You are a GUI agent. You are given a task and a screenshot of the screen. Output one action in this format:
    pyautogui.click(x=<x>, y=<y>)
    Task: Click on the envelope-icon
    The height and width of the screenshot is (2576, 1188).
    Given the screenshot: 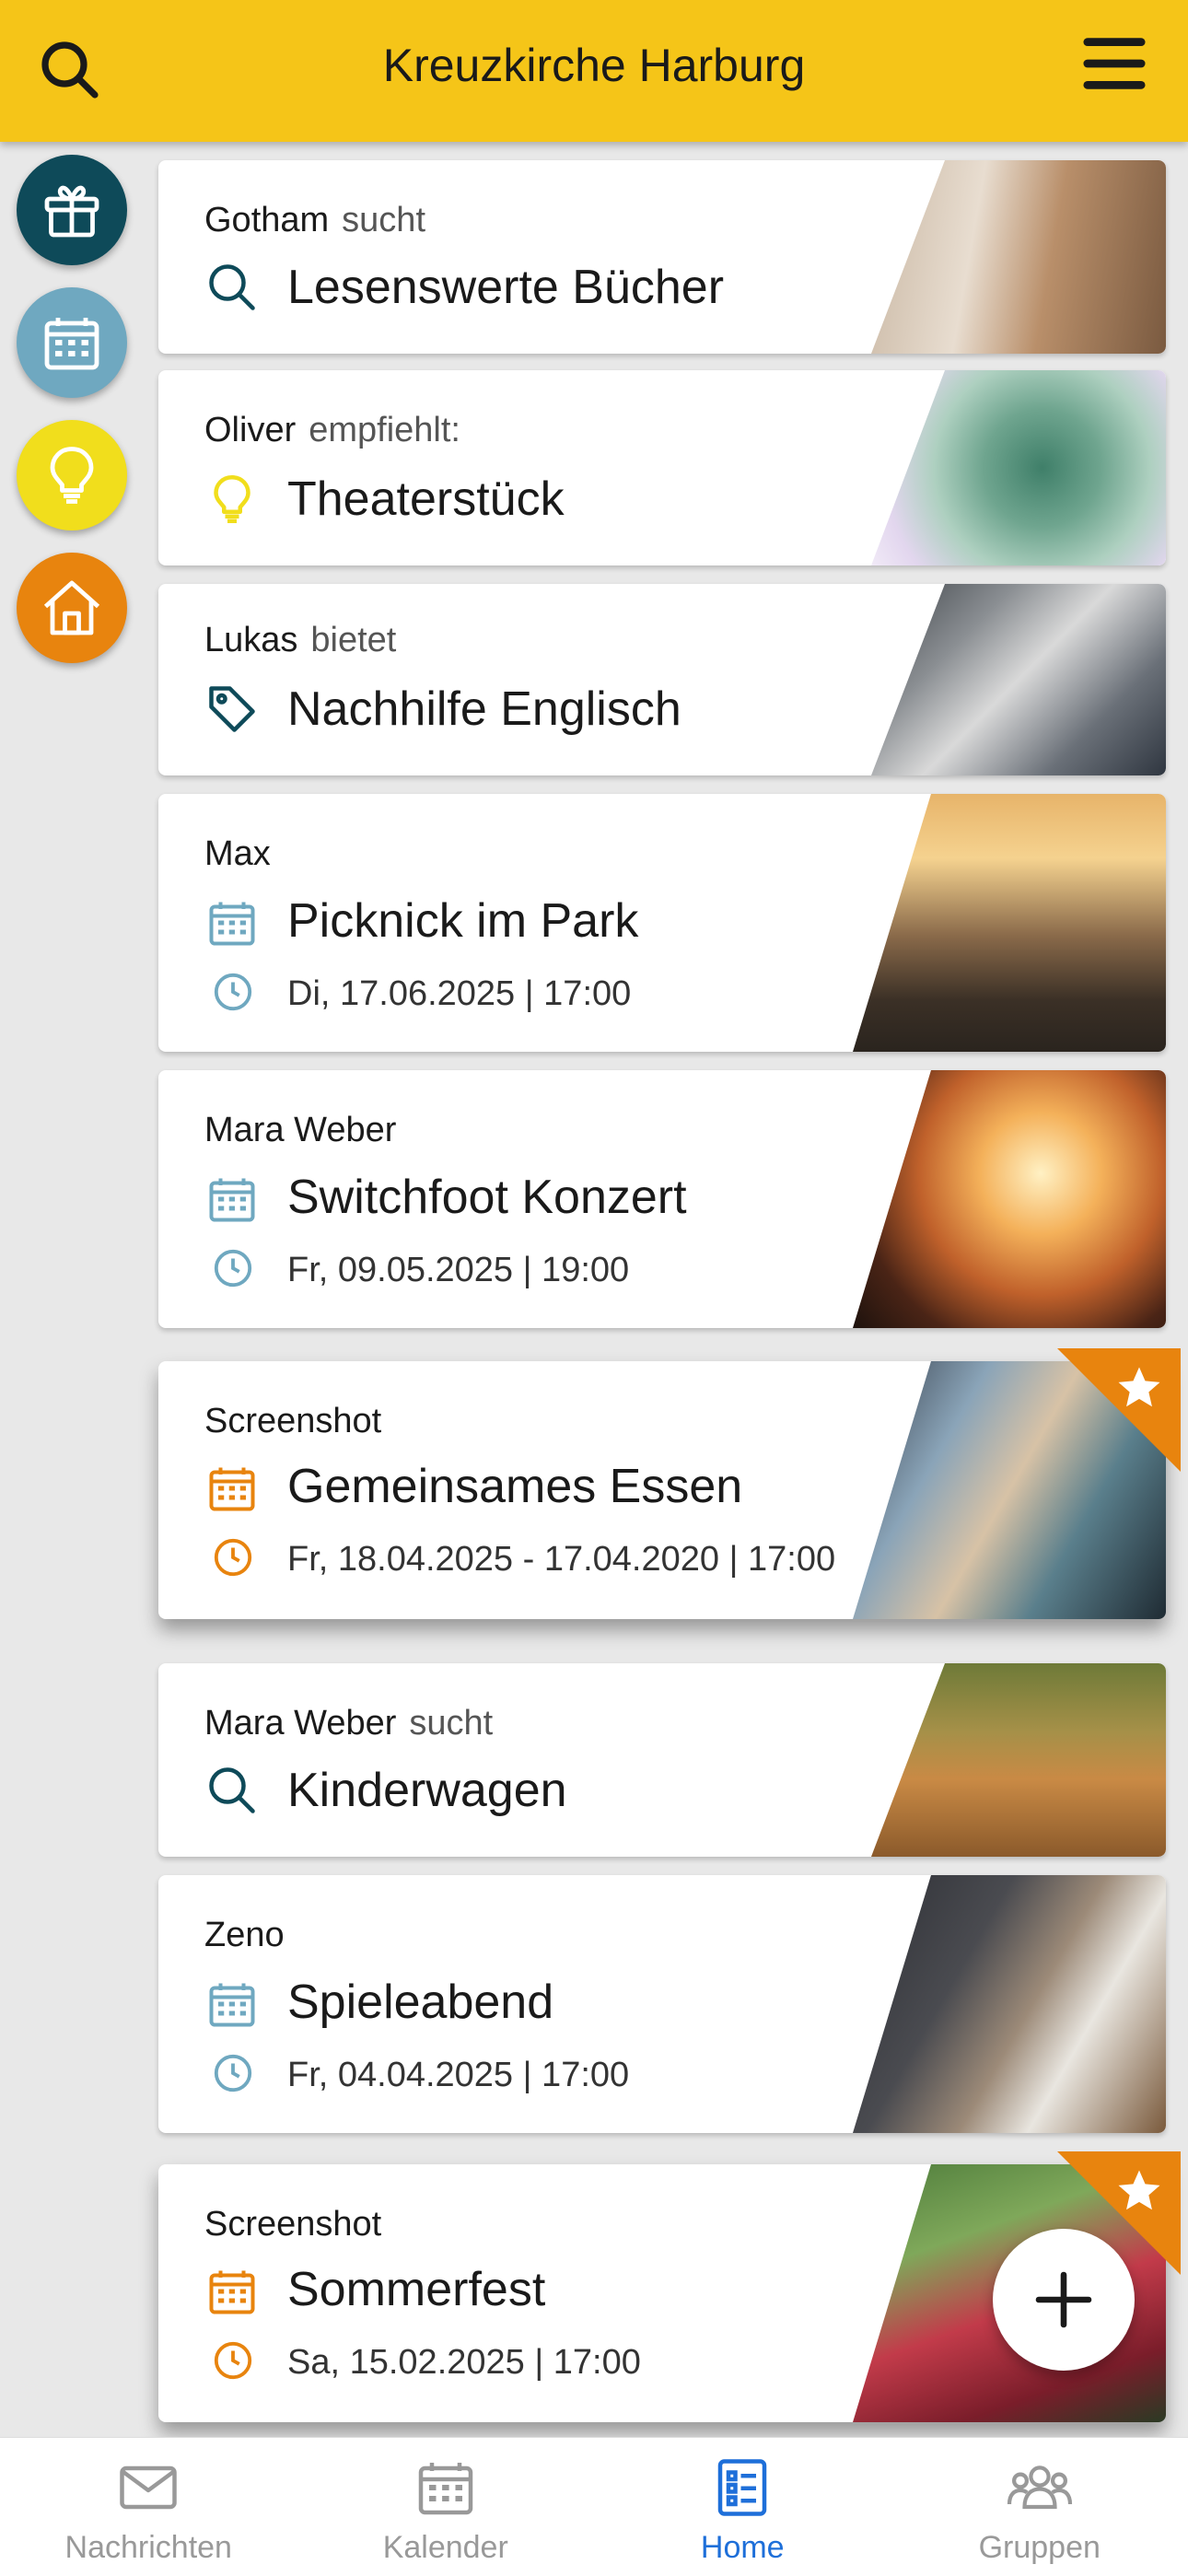 What is the action you would take?
    pyautogui.click(x=148, y=2487)
    